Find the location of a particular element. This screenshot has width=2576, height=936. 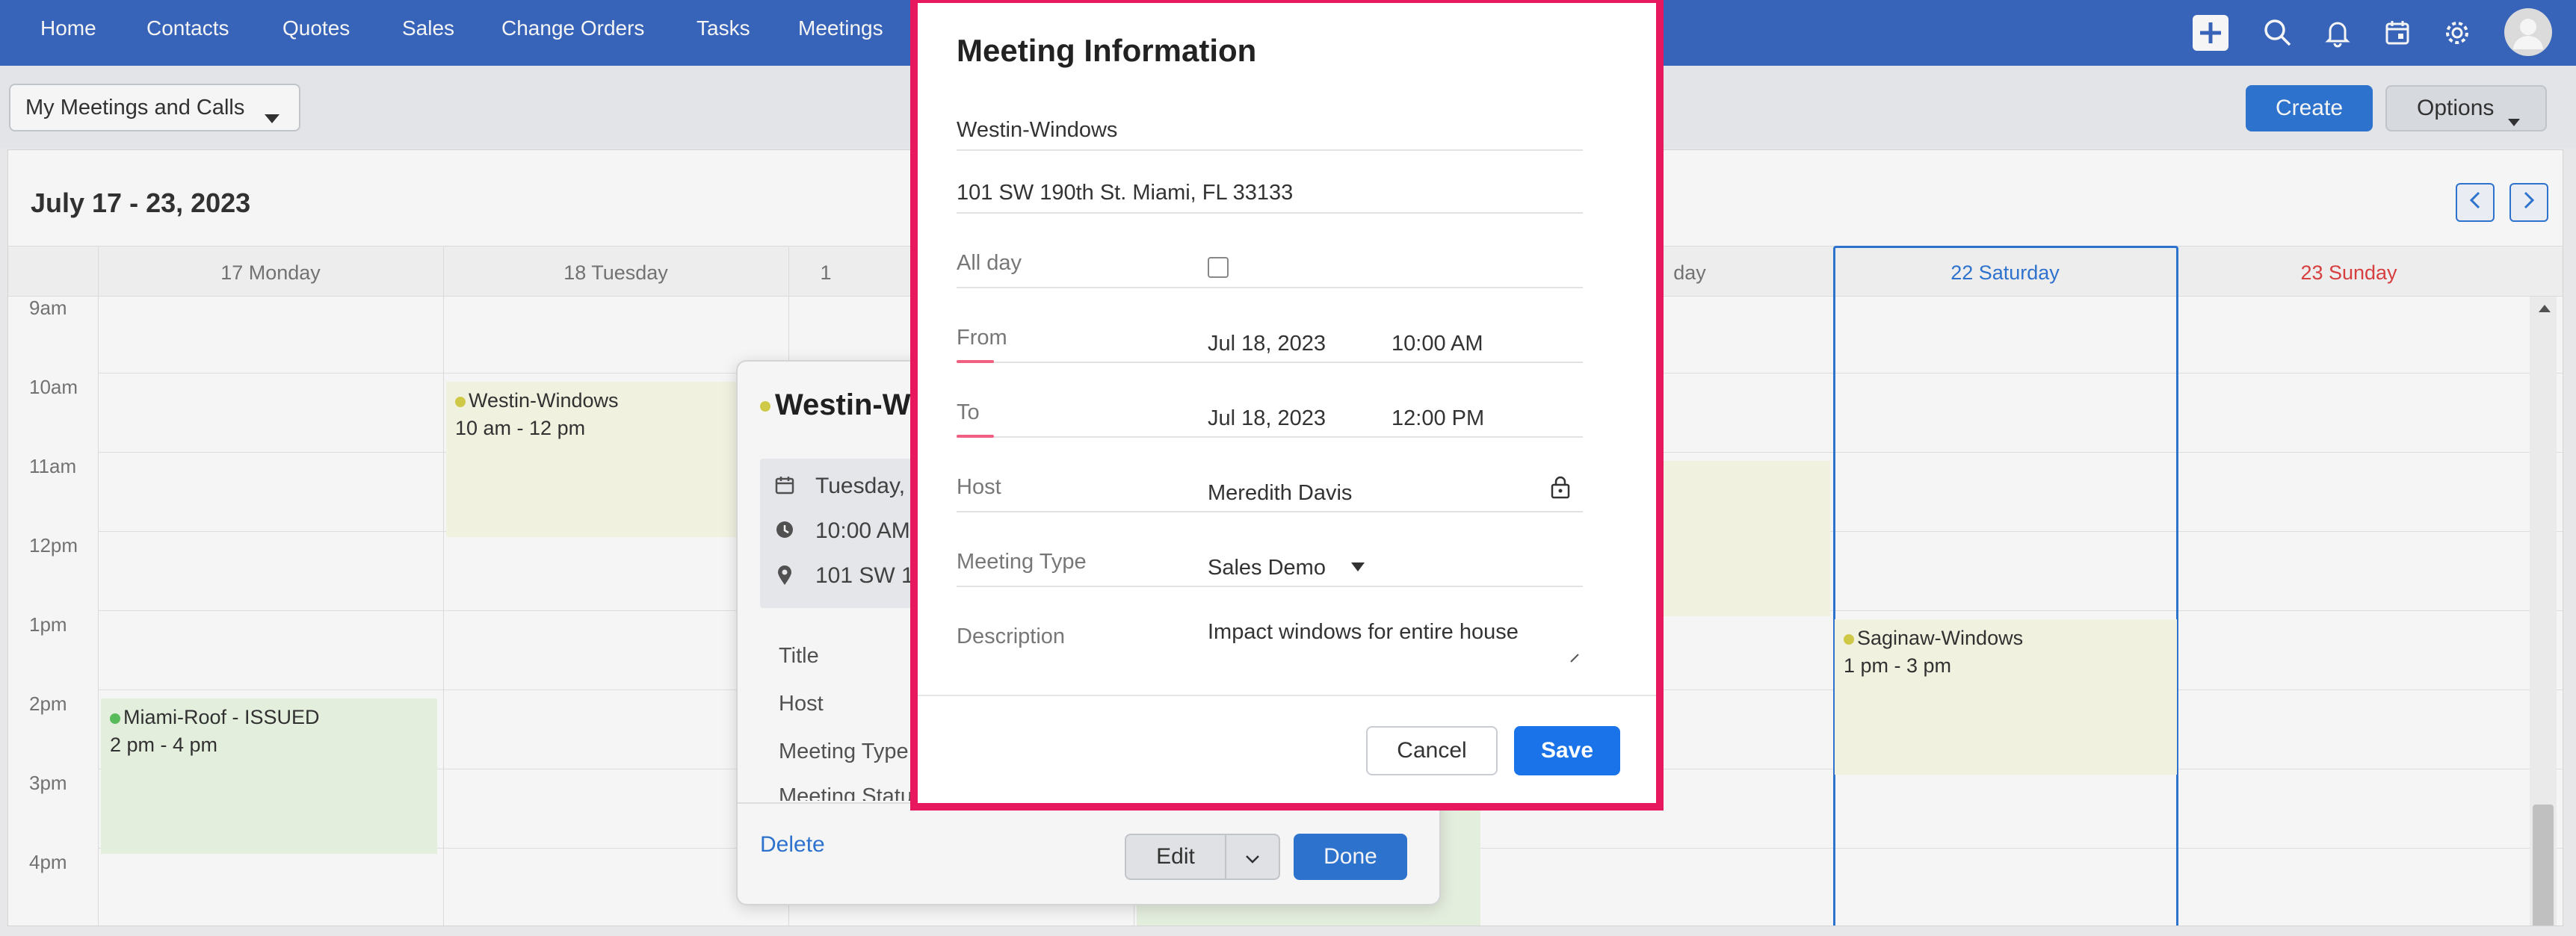

from-date-field: Jul 18, 2023 is located at coordinates (1267, 344).